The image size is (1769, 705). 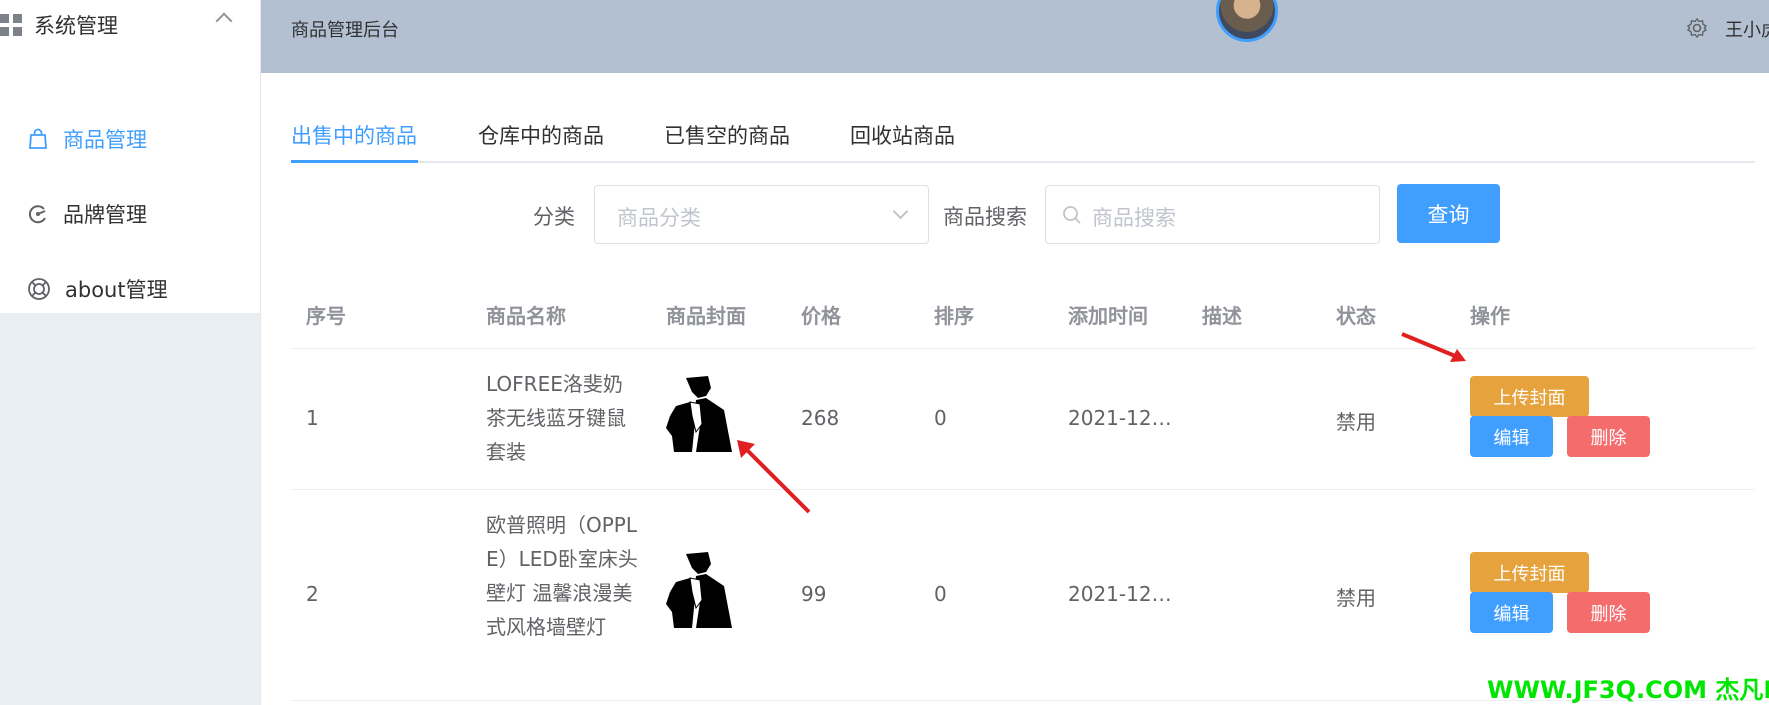 What do you see at coordinates (1134, 218) in the screenshot?
I see `search-placeholder: 商品搜索` at bounding box center [1134, 218].